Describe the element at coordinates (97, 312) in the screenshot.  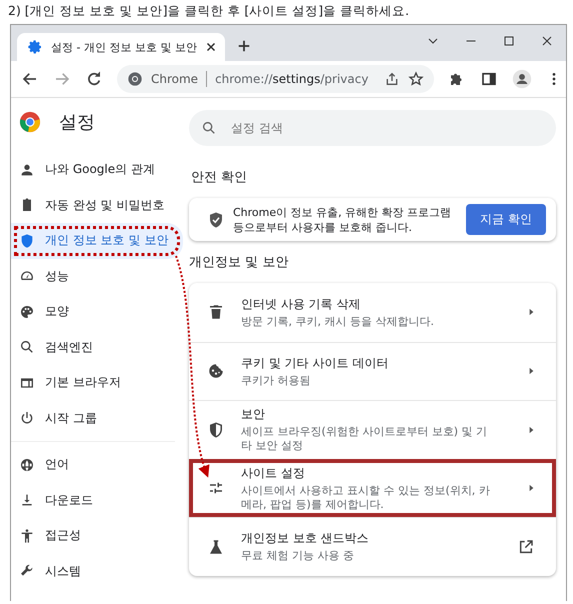
I see `sidebar-item: 모양` at that location.